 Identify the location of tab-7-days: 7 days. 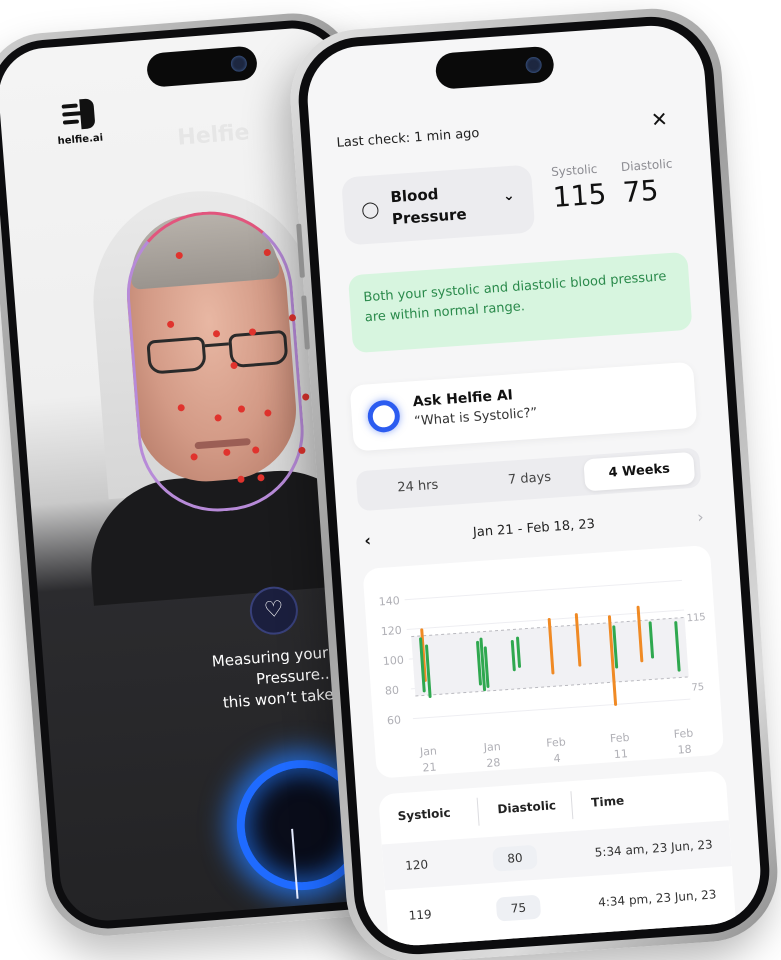
(530, 479).